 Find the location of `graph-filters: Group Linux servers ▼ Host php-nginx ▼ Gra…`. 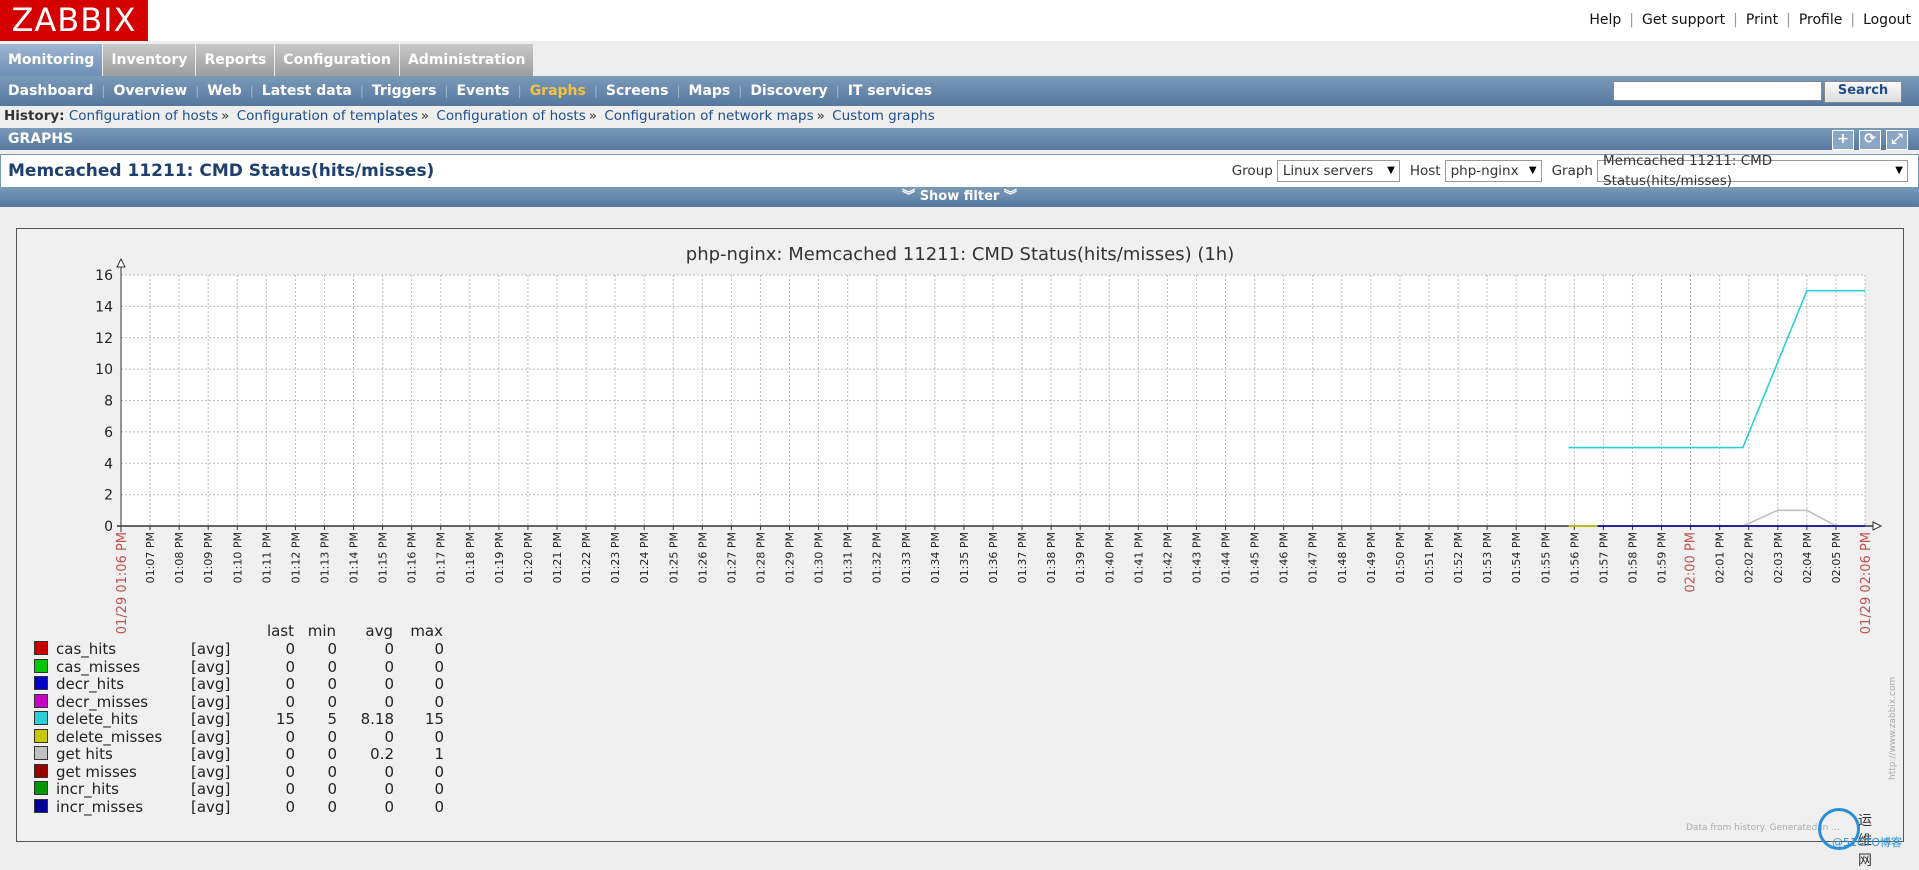

graph-filters: Group Linux servers ▼ Host php-nginx ▼ Gra… is located at coordinates (1565, 171).